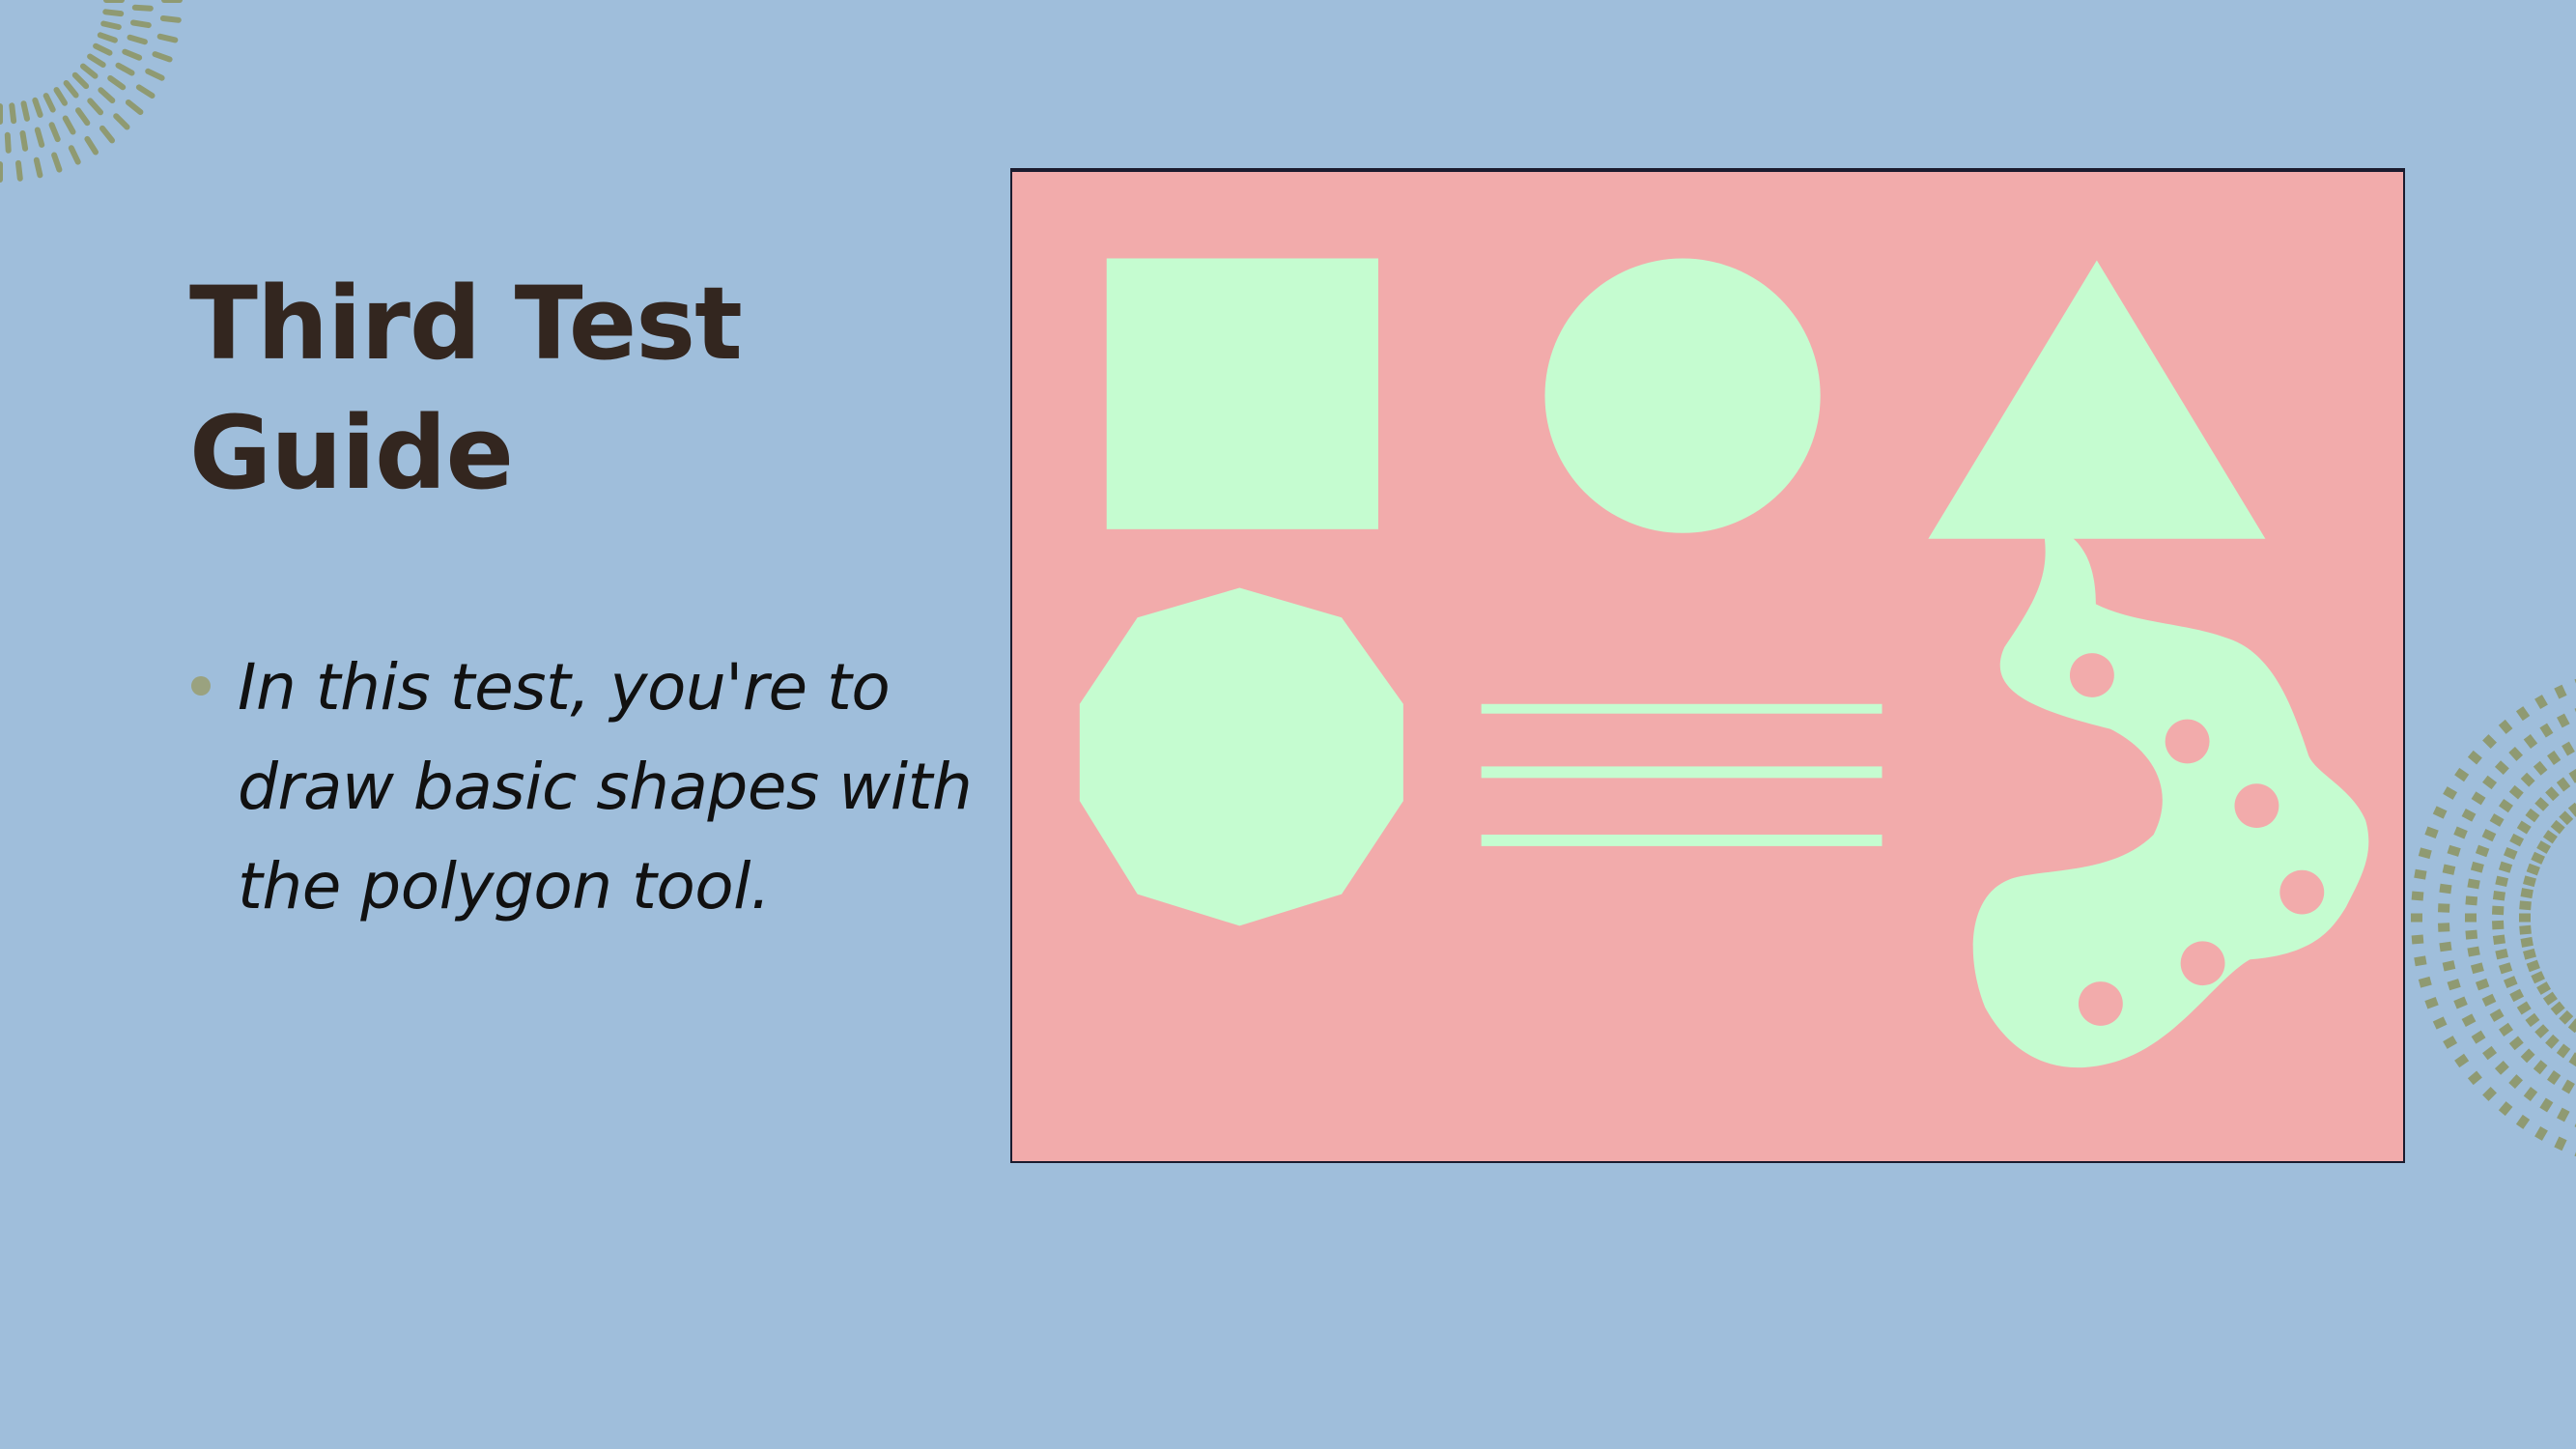 This screenshot has width=2576, height=1449. Describe the element at coordinates (1682, 395) in the screenshot. I see `circle-shape` at that location.